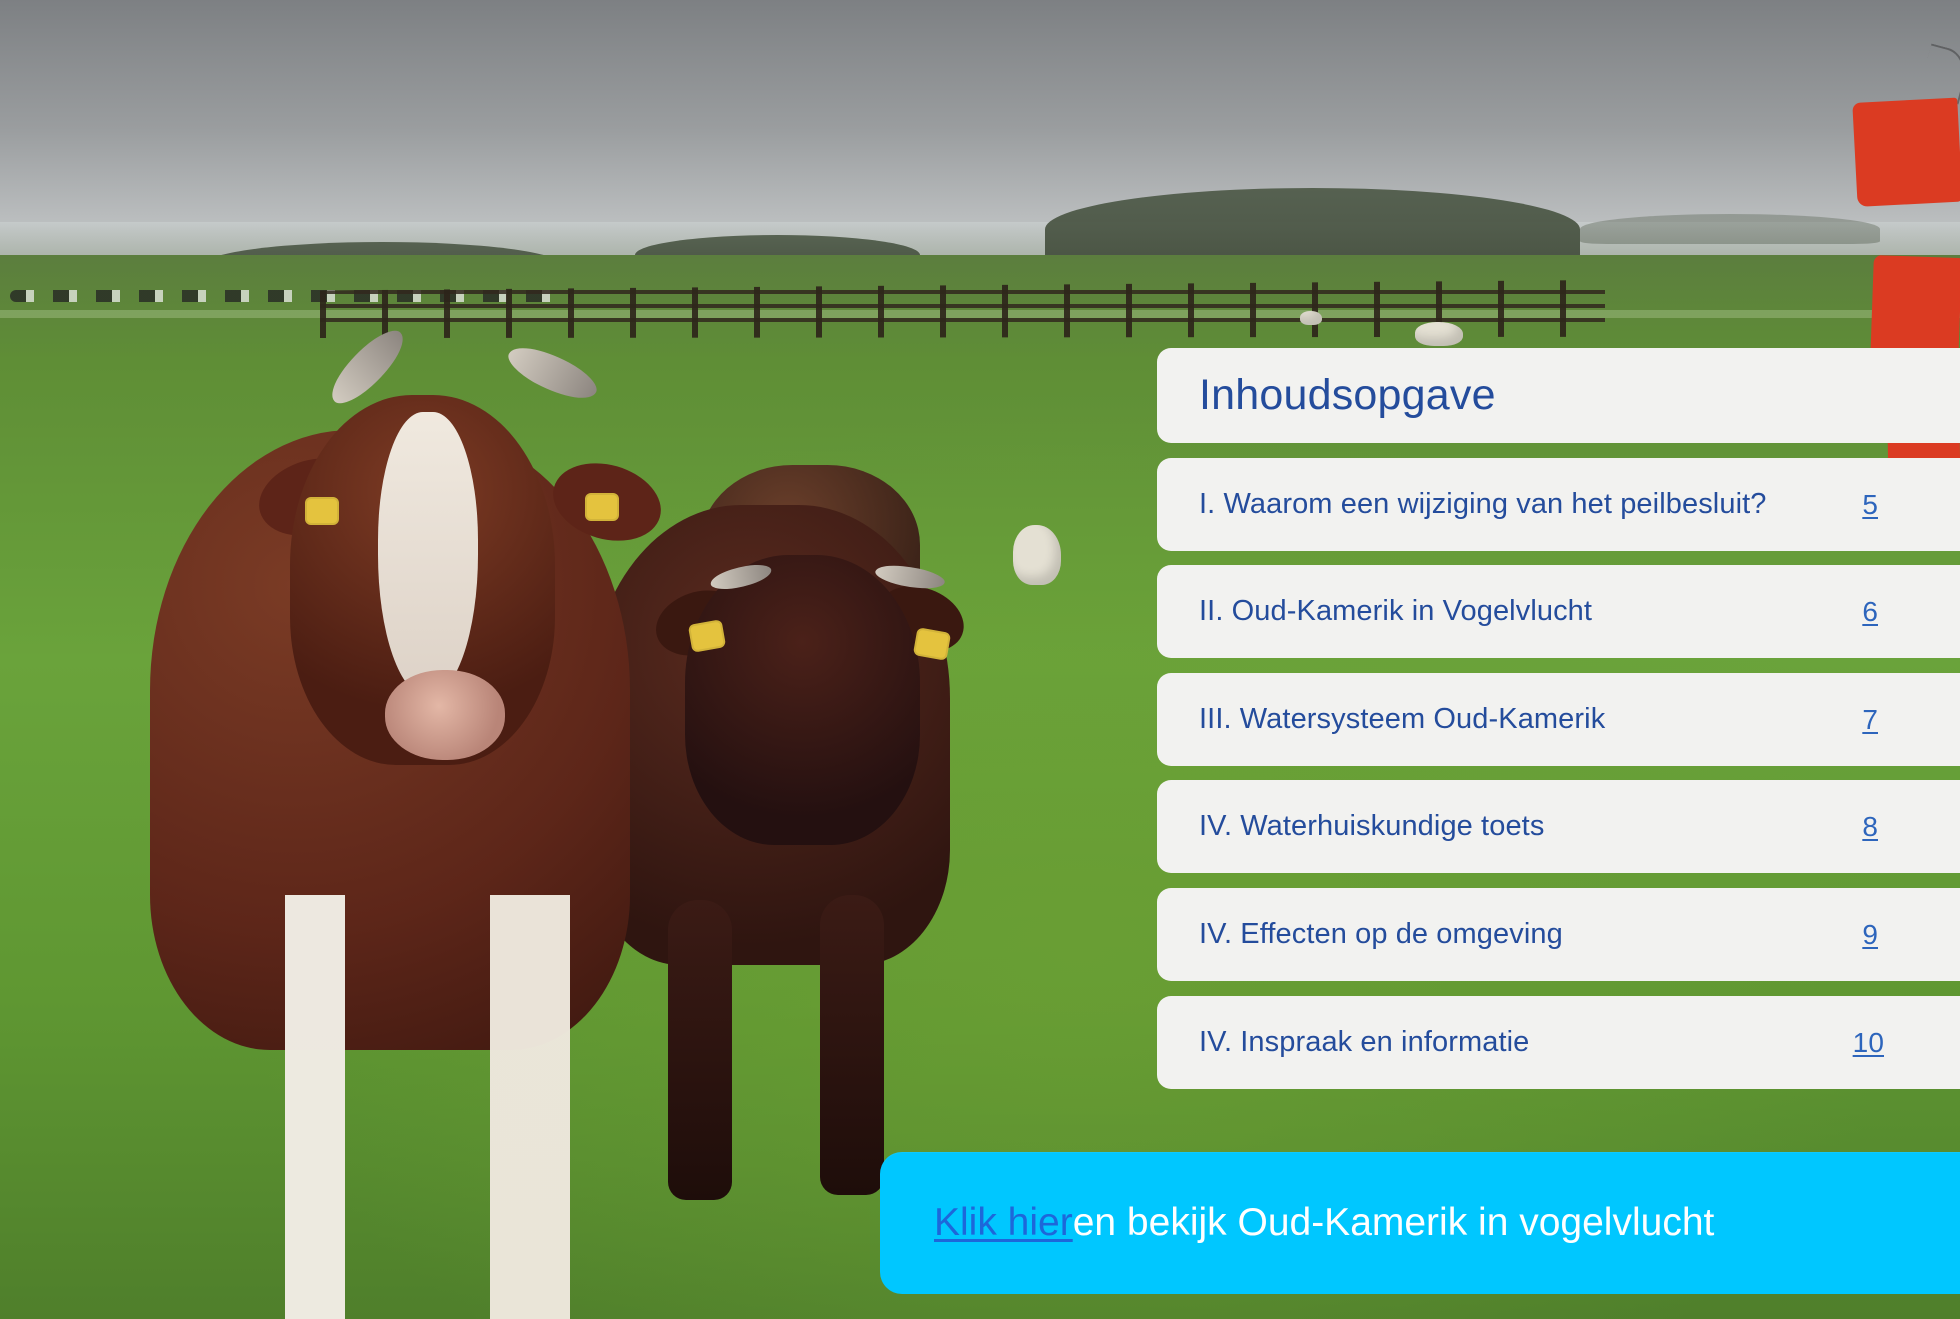  I want to click on toc-item: IV. Waterhuiskundige toets 8, so click(1558, 826).